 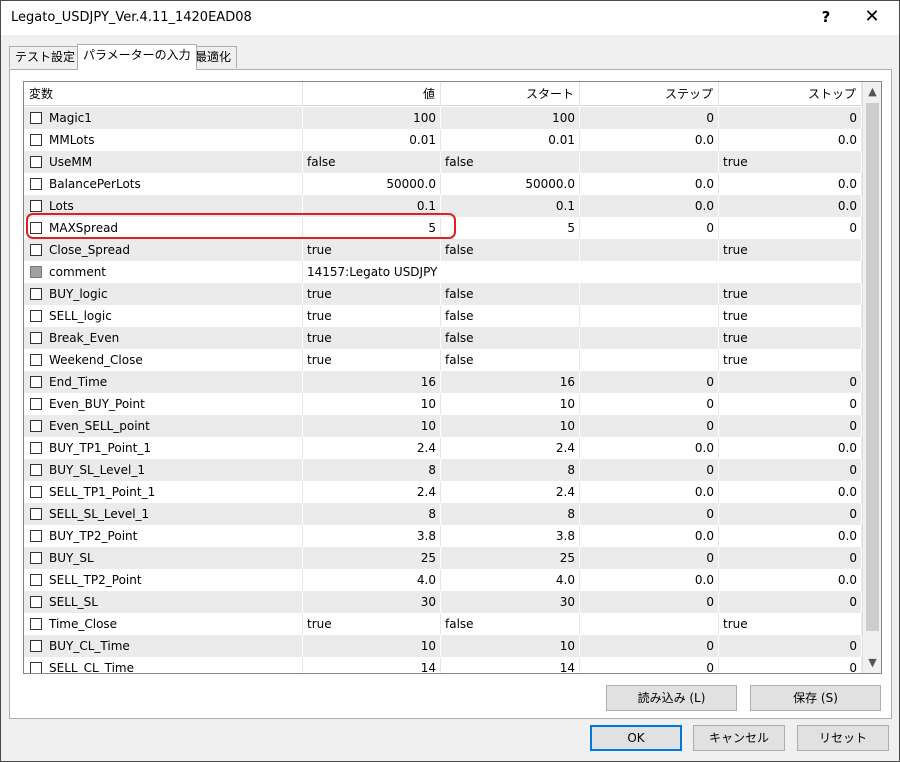 I want to click on table-row: Close_Spread true false true, so click(x=443, y=250).